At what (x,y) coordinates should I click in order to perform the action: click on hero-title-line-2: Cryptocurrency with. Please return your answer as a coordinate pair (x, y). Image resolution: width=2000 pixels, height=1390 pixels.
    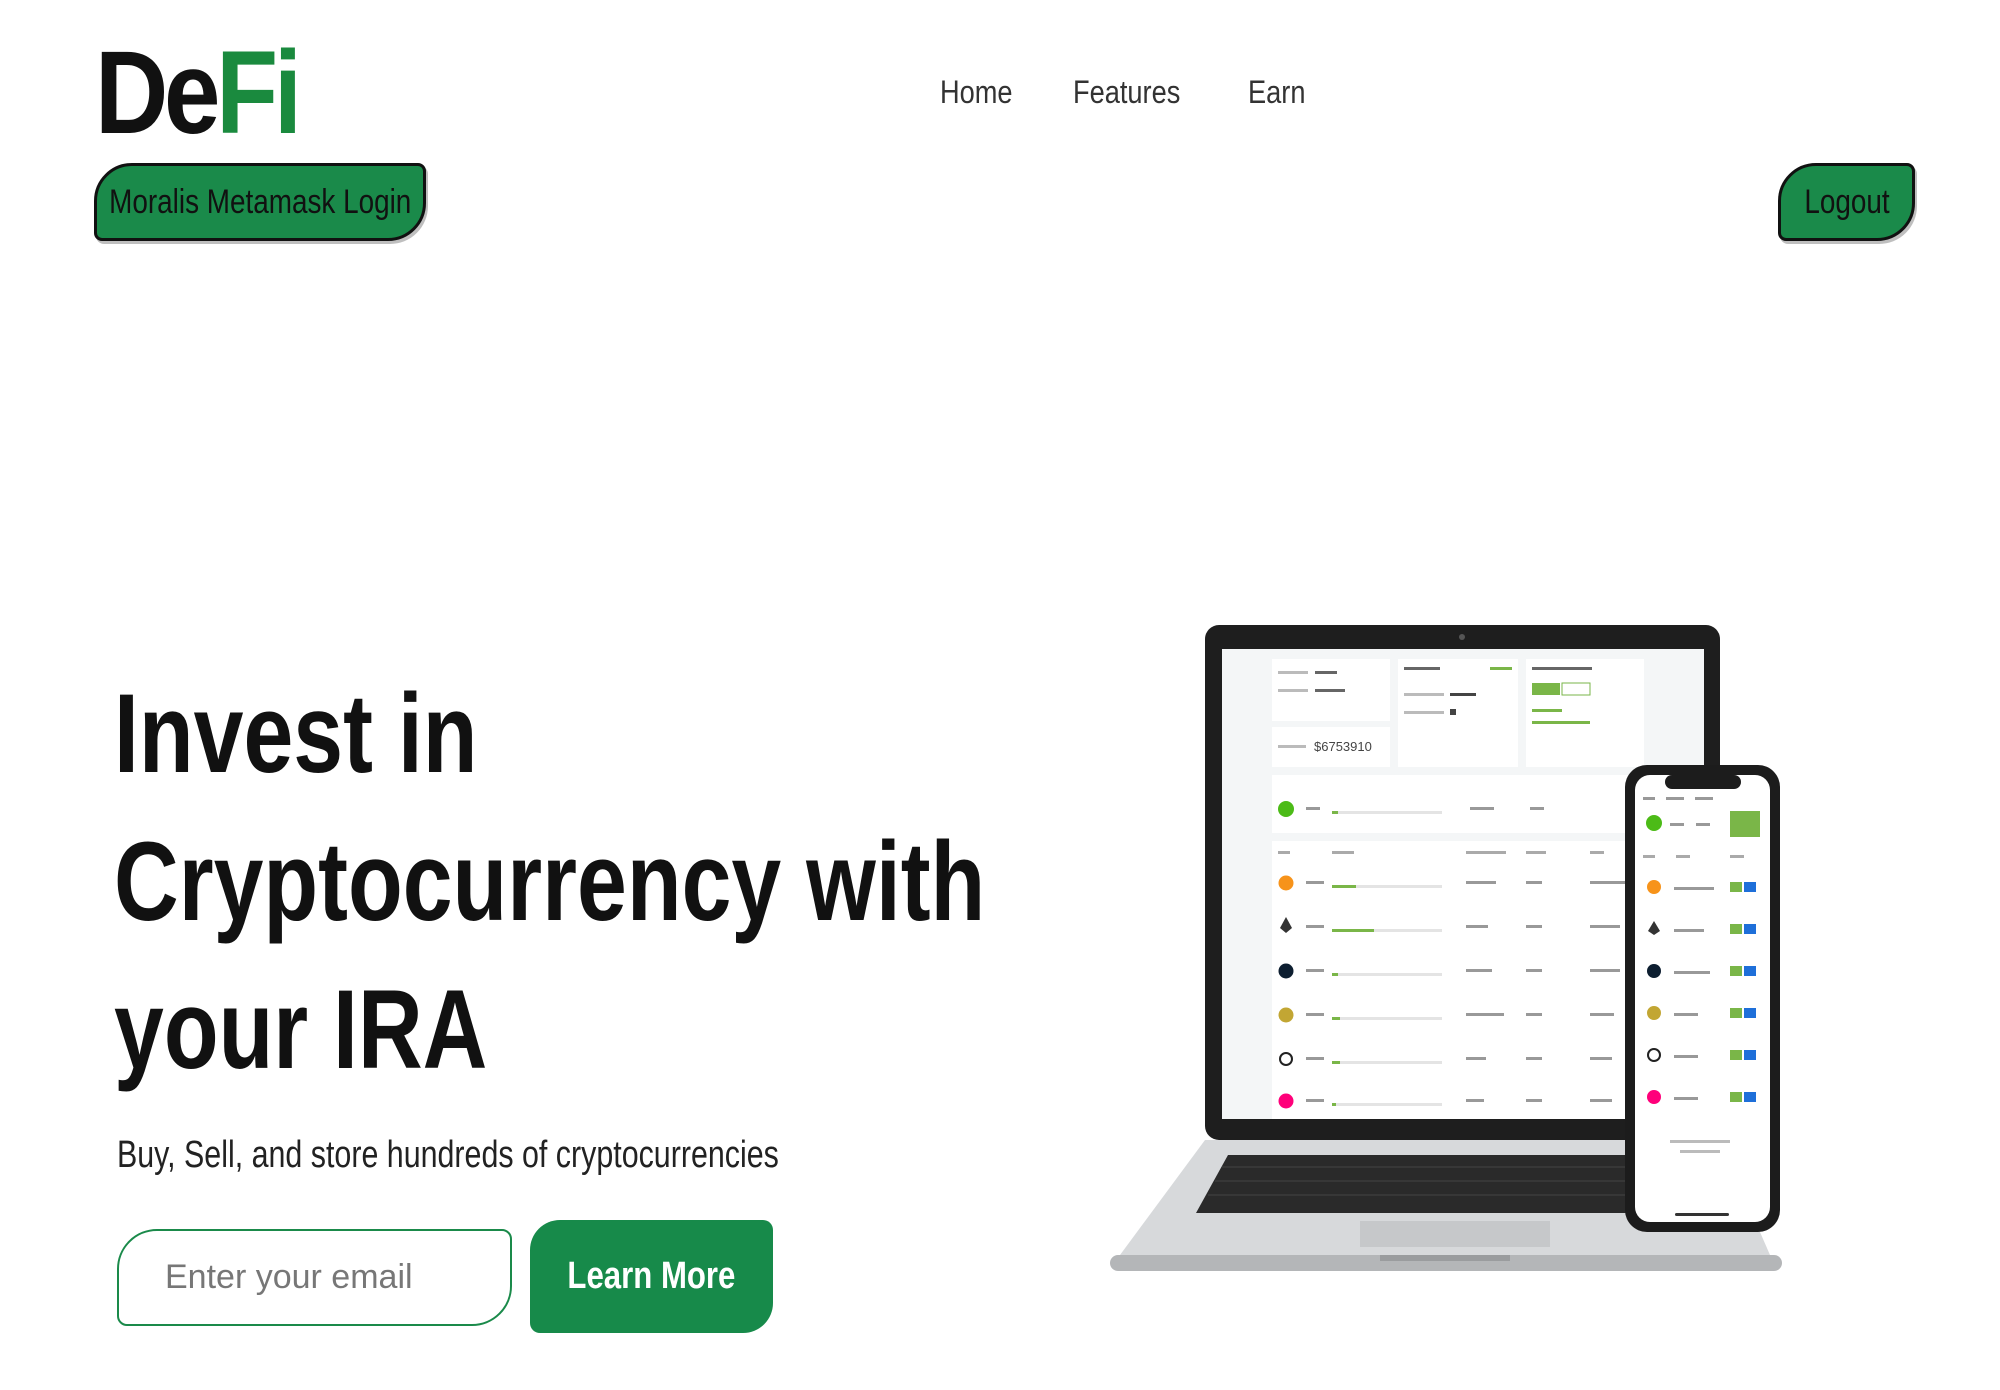
    Looking at the image, I should click on (550, 881).